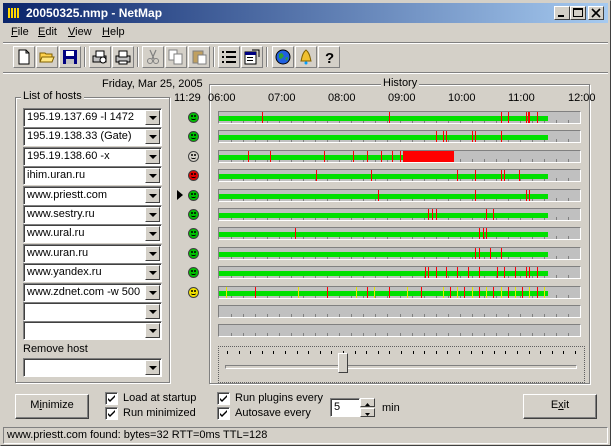  I want to click on load-at-startup-checkbox, so click(111, 398).